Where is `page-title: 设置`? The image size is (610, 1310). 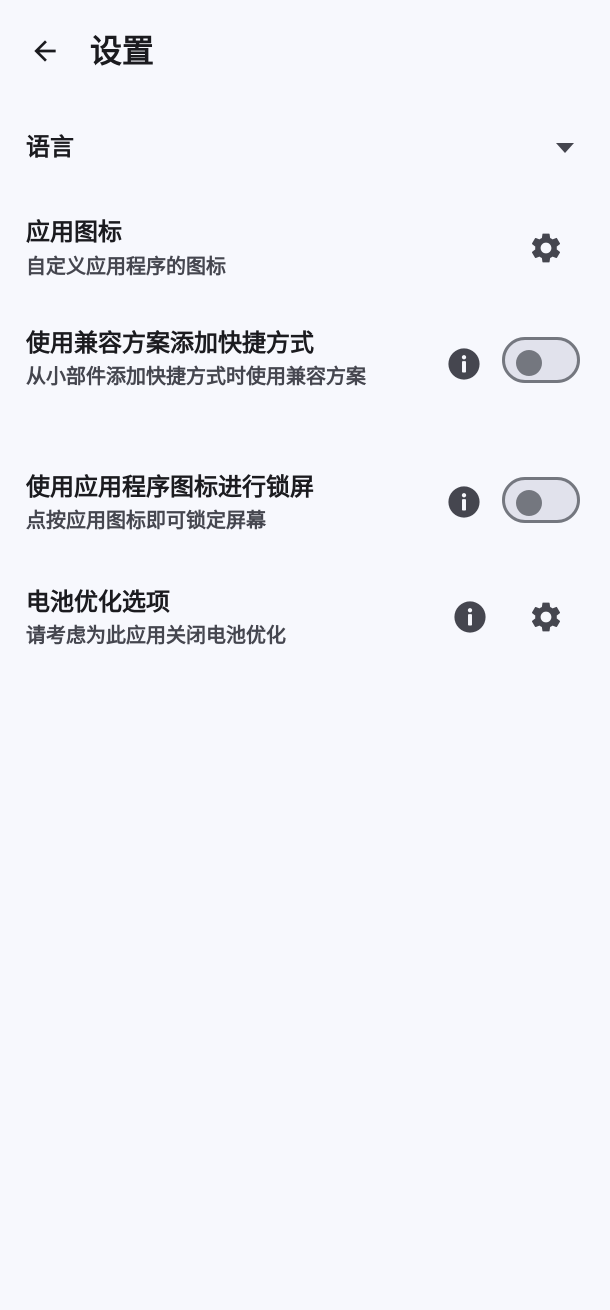 page-title: 设置 is located at coordinates (122, 51).